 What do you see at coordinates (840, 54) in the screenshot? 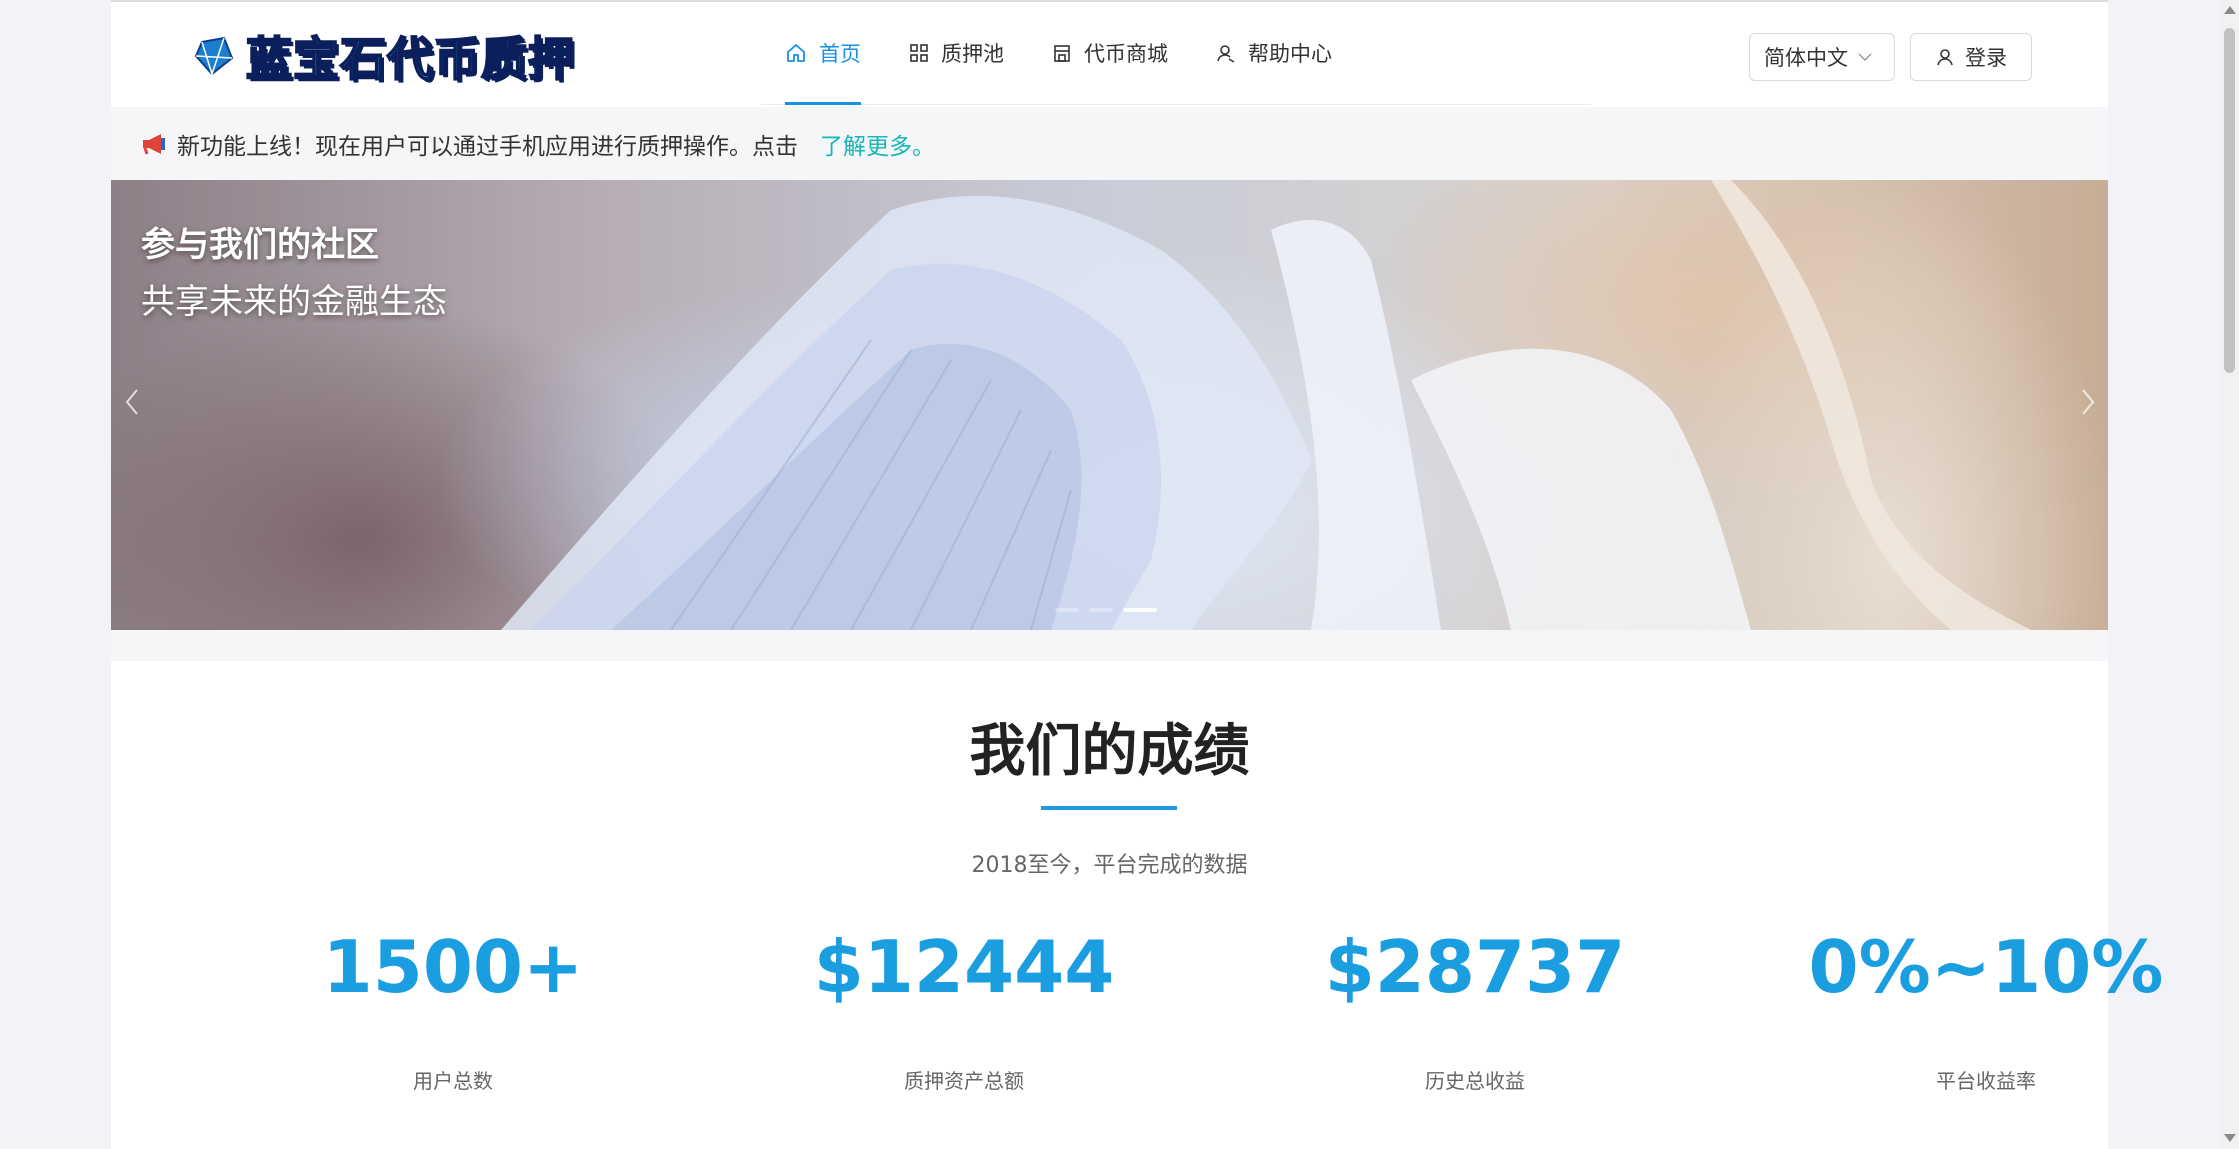
I see `nav-item-label: 首页` at bounding box center [840, 54].